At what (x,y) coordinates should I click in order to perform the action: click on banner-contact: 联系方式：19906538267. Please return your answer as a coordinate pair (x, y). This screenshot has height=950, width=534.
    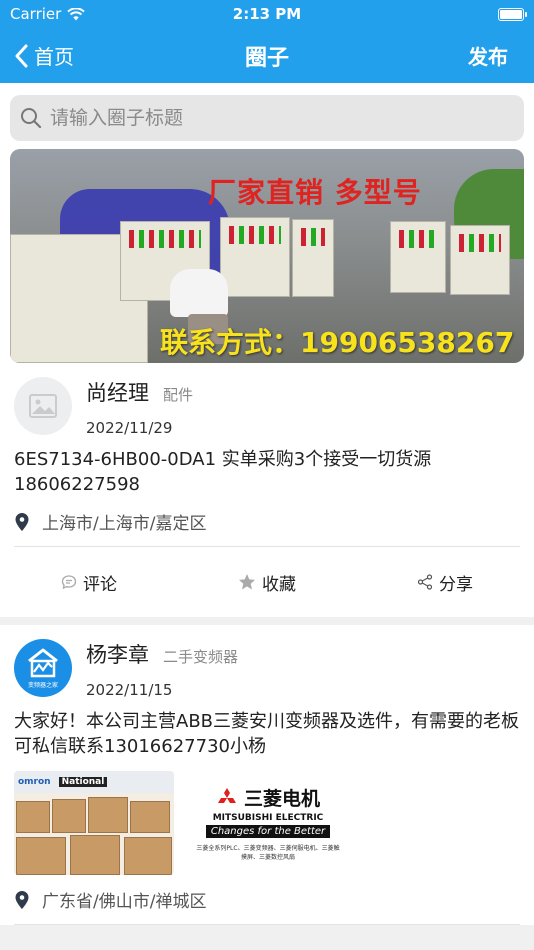
    Looking at the image, I should click on (337, 342).